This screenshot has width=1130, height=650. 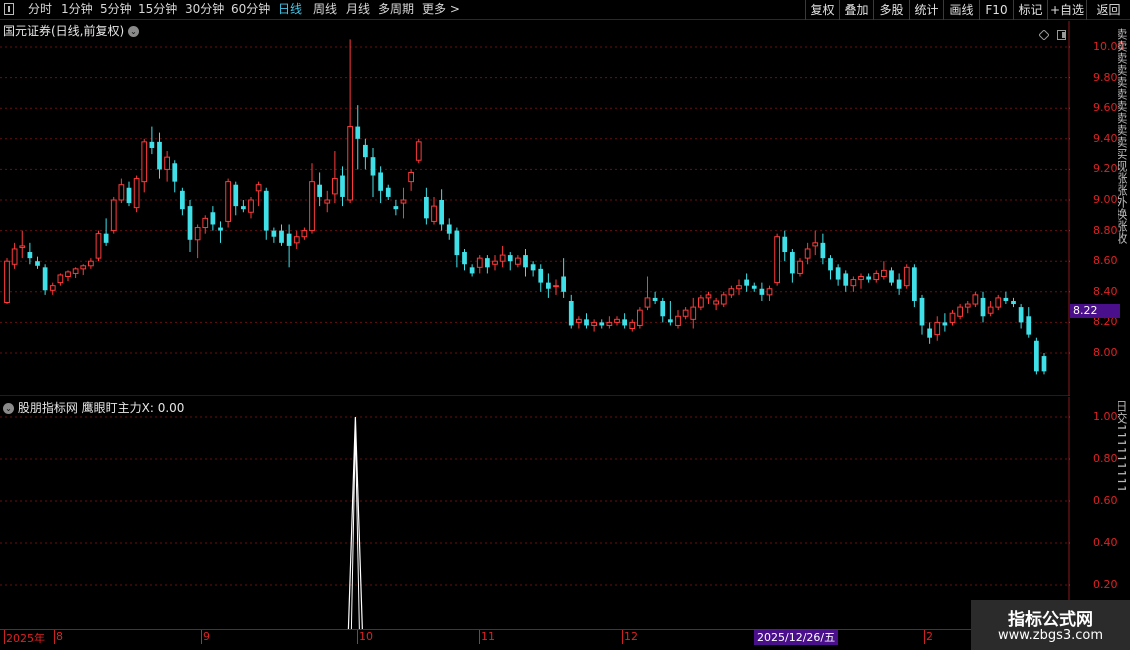 What do you see at coordinates (116, 9) in the screenshot?
I see `period-tab-2: 5分钟` at bounding box center [116, 9].